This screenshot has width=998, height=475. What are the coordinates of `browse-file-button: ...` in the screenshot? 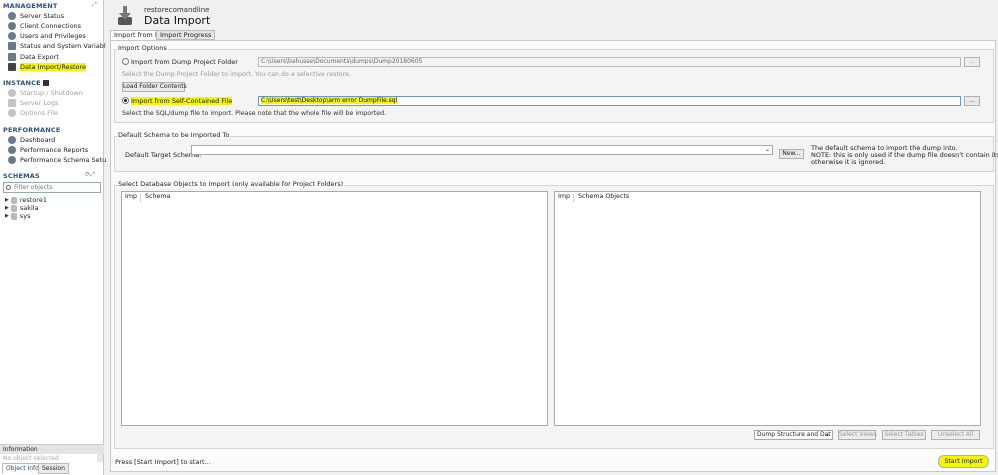 It's located at (972, 101).